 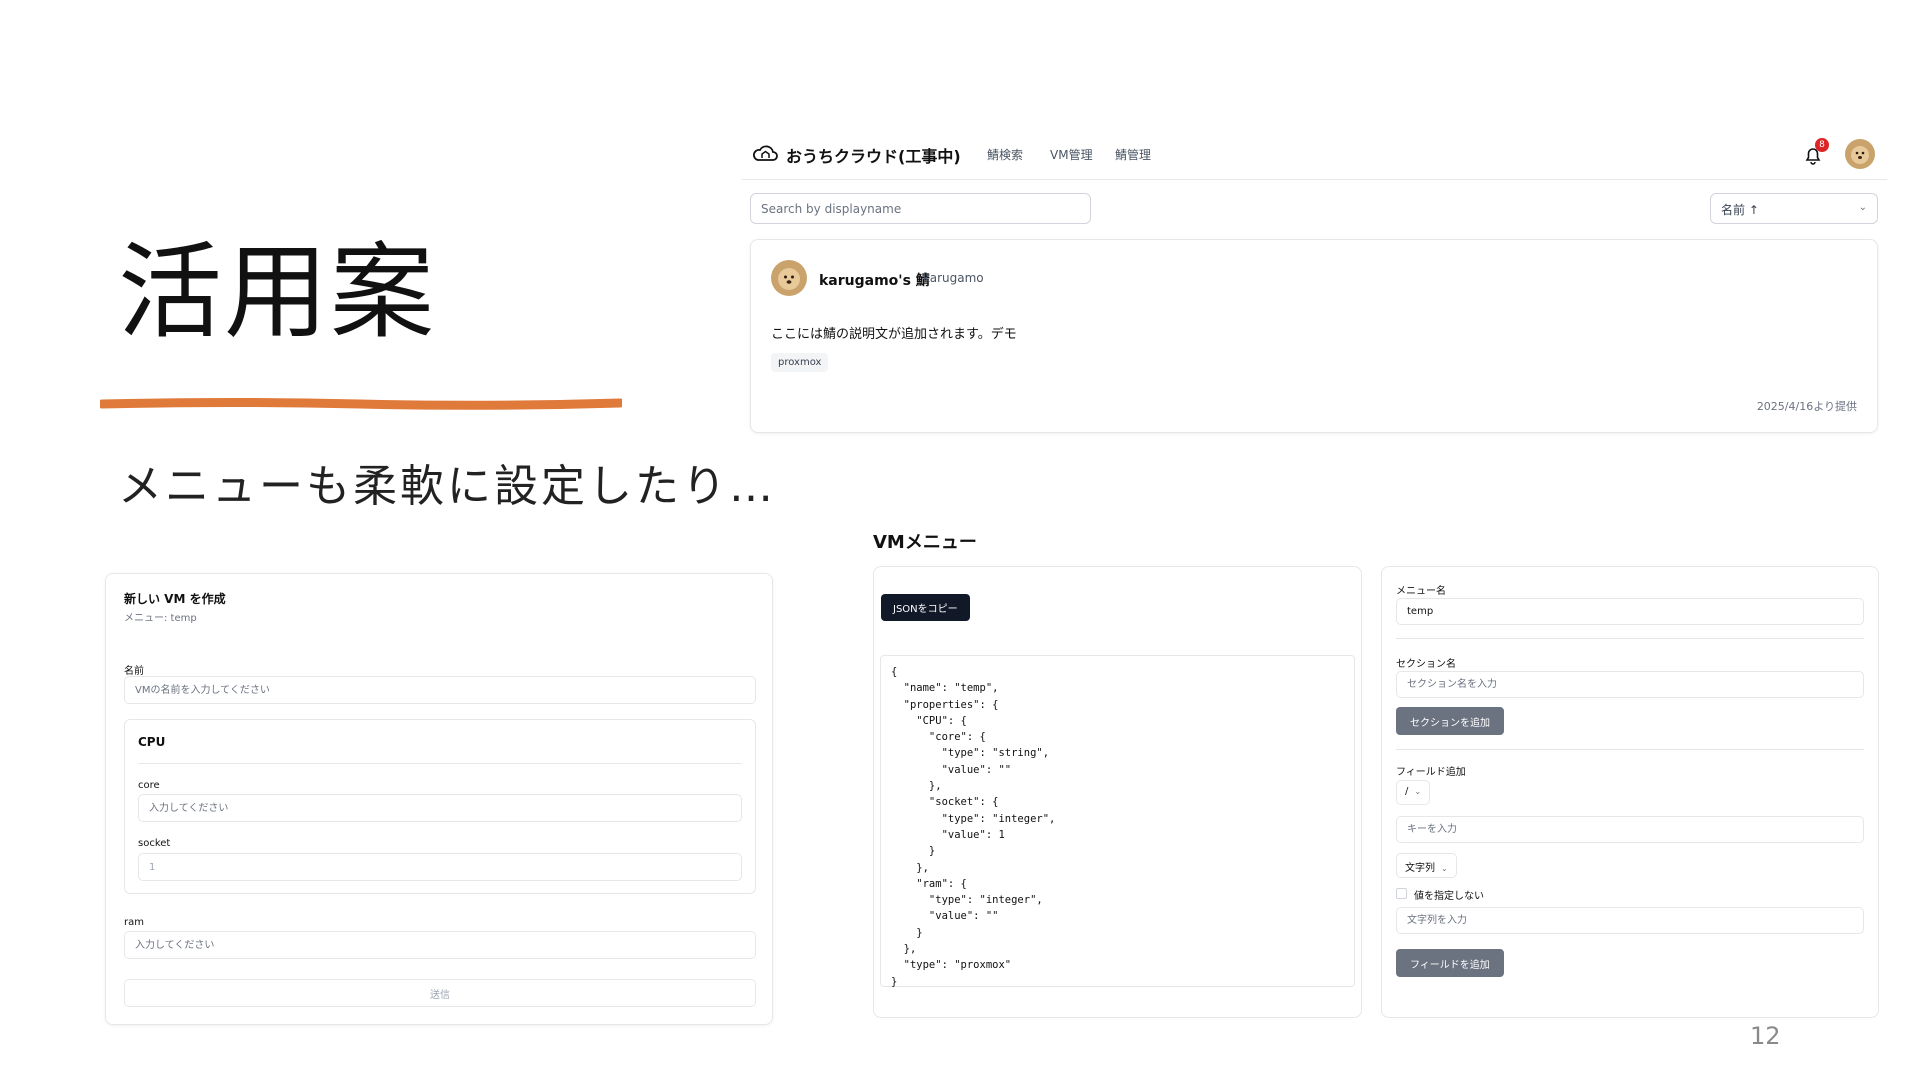 I want to click on card-tag: proxmox, so click(x=800, y=362).